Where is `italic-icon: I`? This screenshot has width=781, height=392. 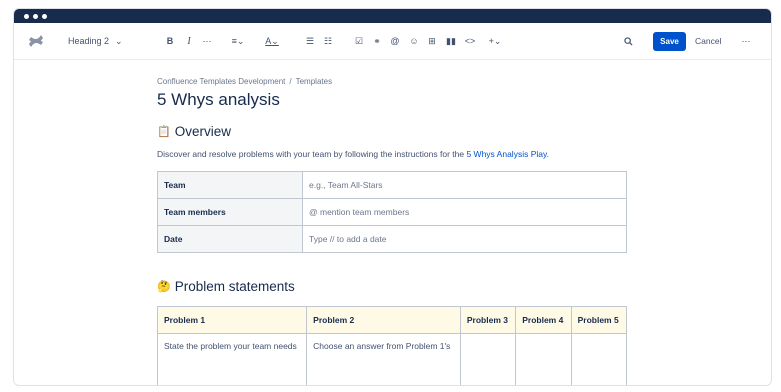 italic-icon: I is located at coordinates (189, 41).